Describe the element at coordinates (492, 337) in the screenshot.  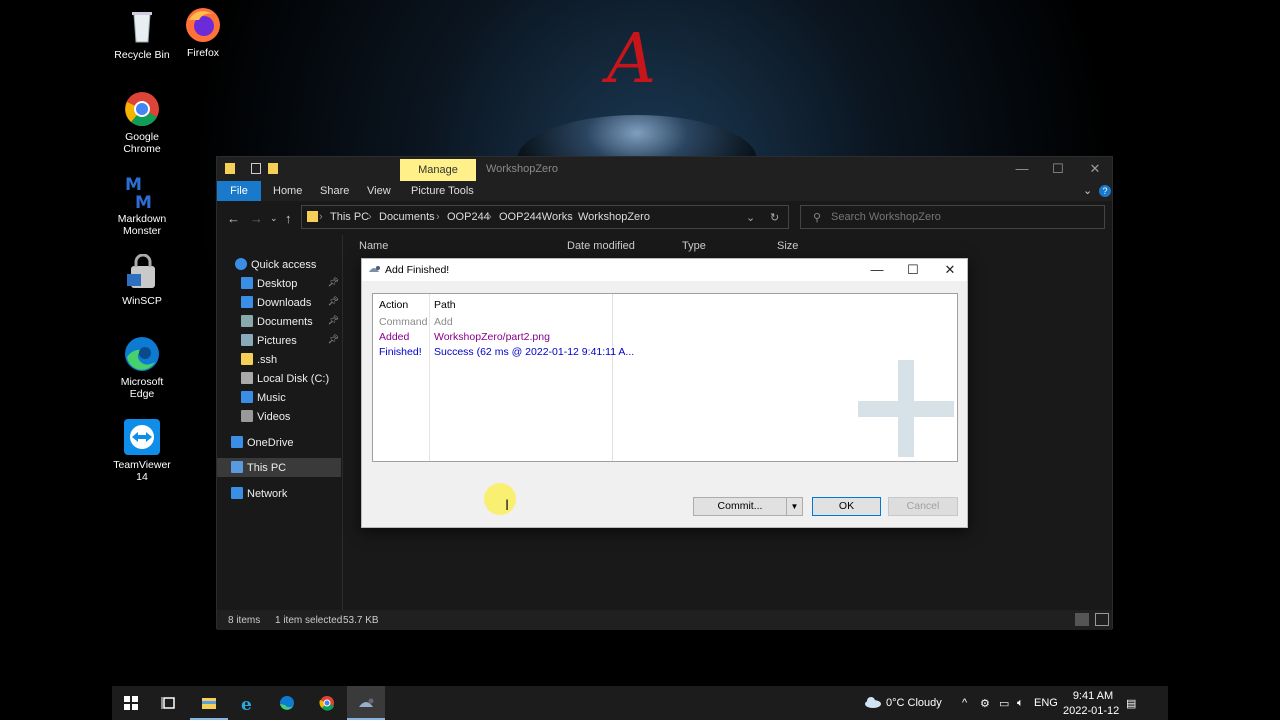
I see `log-row-path: WorkshopZero/part2.png` at that location.